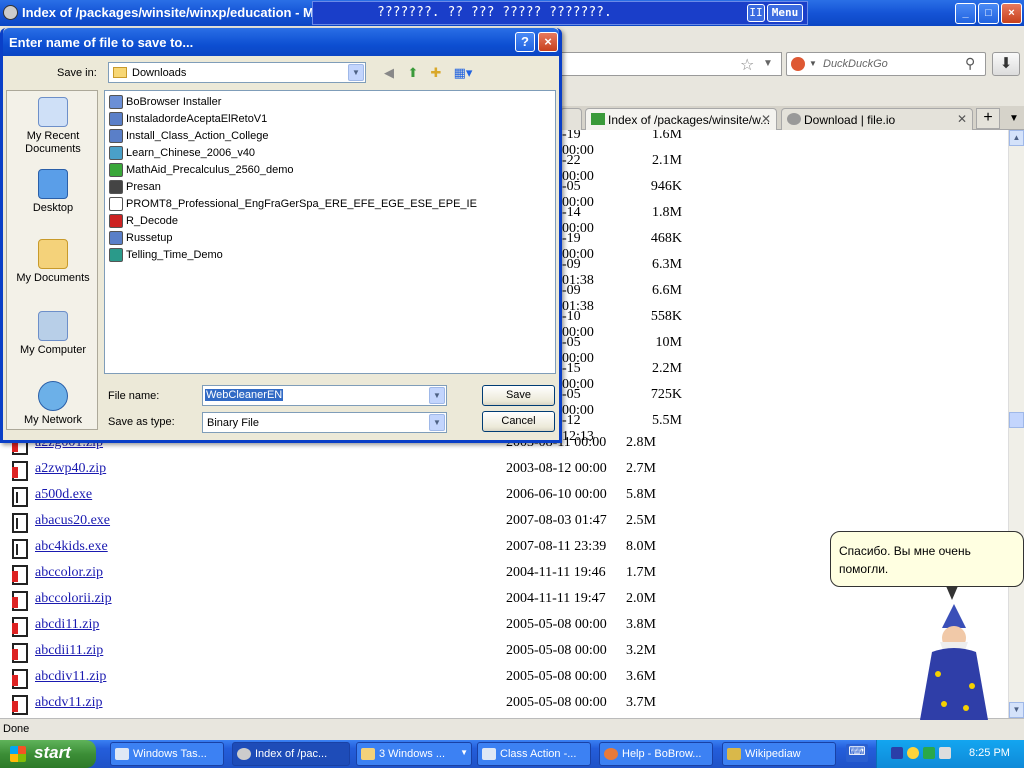 Image resolution: width=1024 pixels, height=768 pixels. Describe the element at coordinates (556, 468) in the screenshot. I see `file-date: 2003-08-12 00:00` at that location.